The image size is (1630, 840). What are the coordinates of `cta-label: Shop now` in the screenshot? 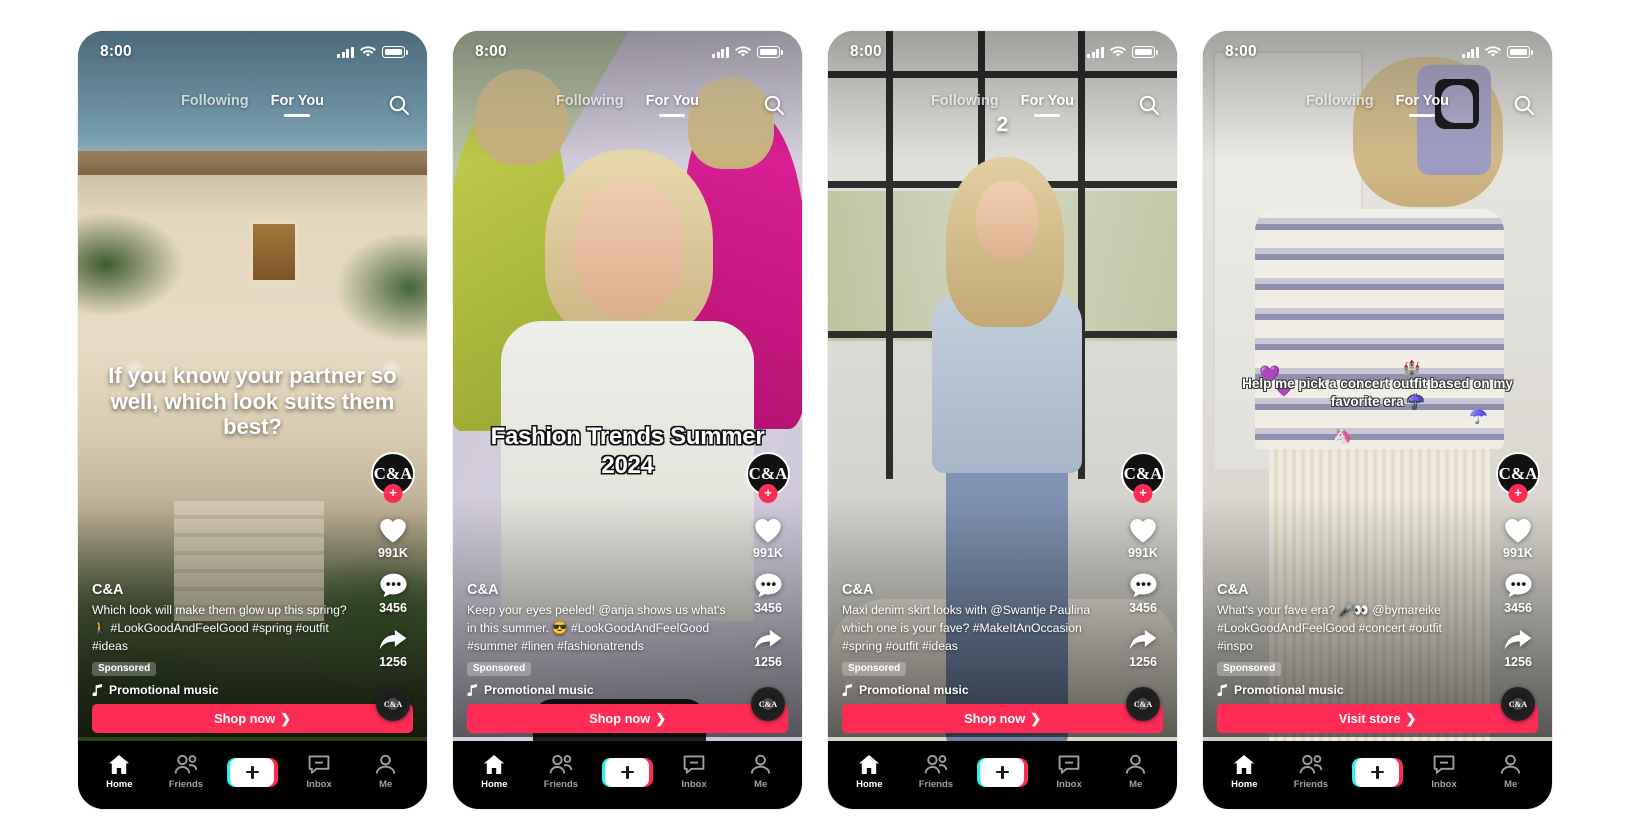 It's located at (620, 718).